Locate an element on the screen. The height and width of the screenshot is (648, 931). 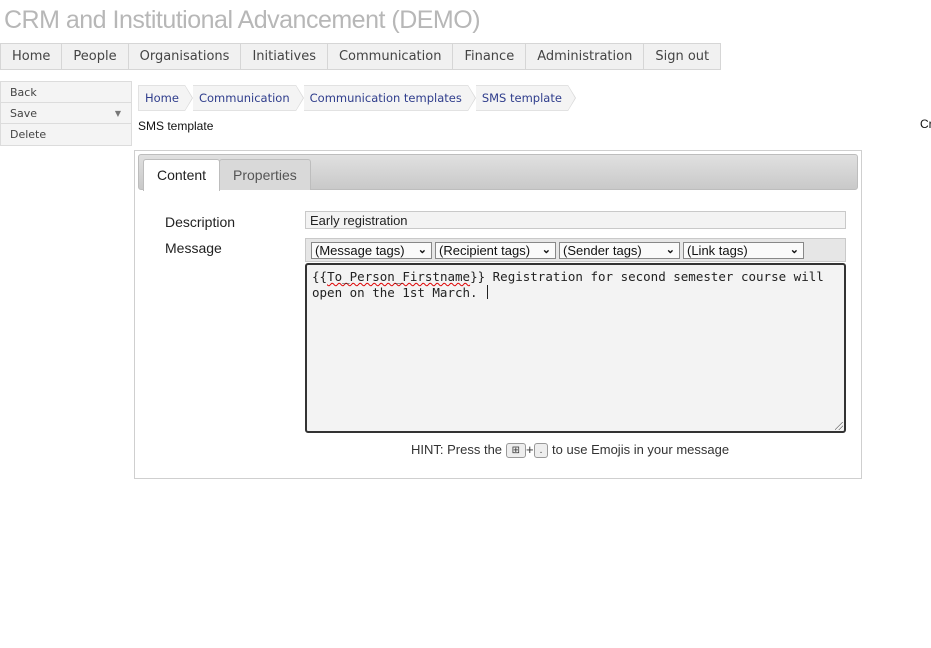
breadcrumb-communication: Communication is located at coordinates (248, 98).